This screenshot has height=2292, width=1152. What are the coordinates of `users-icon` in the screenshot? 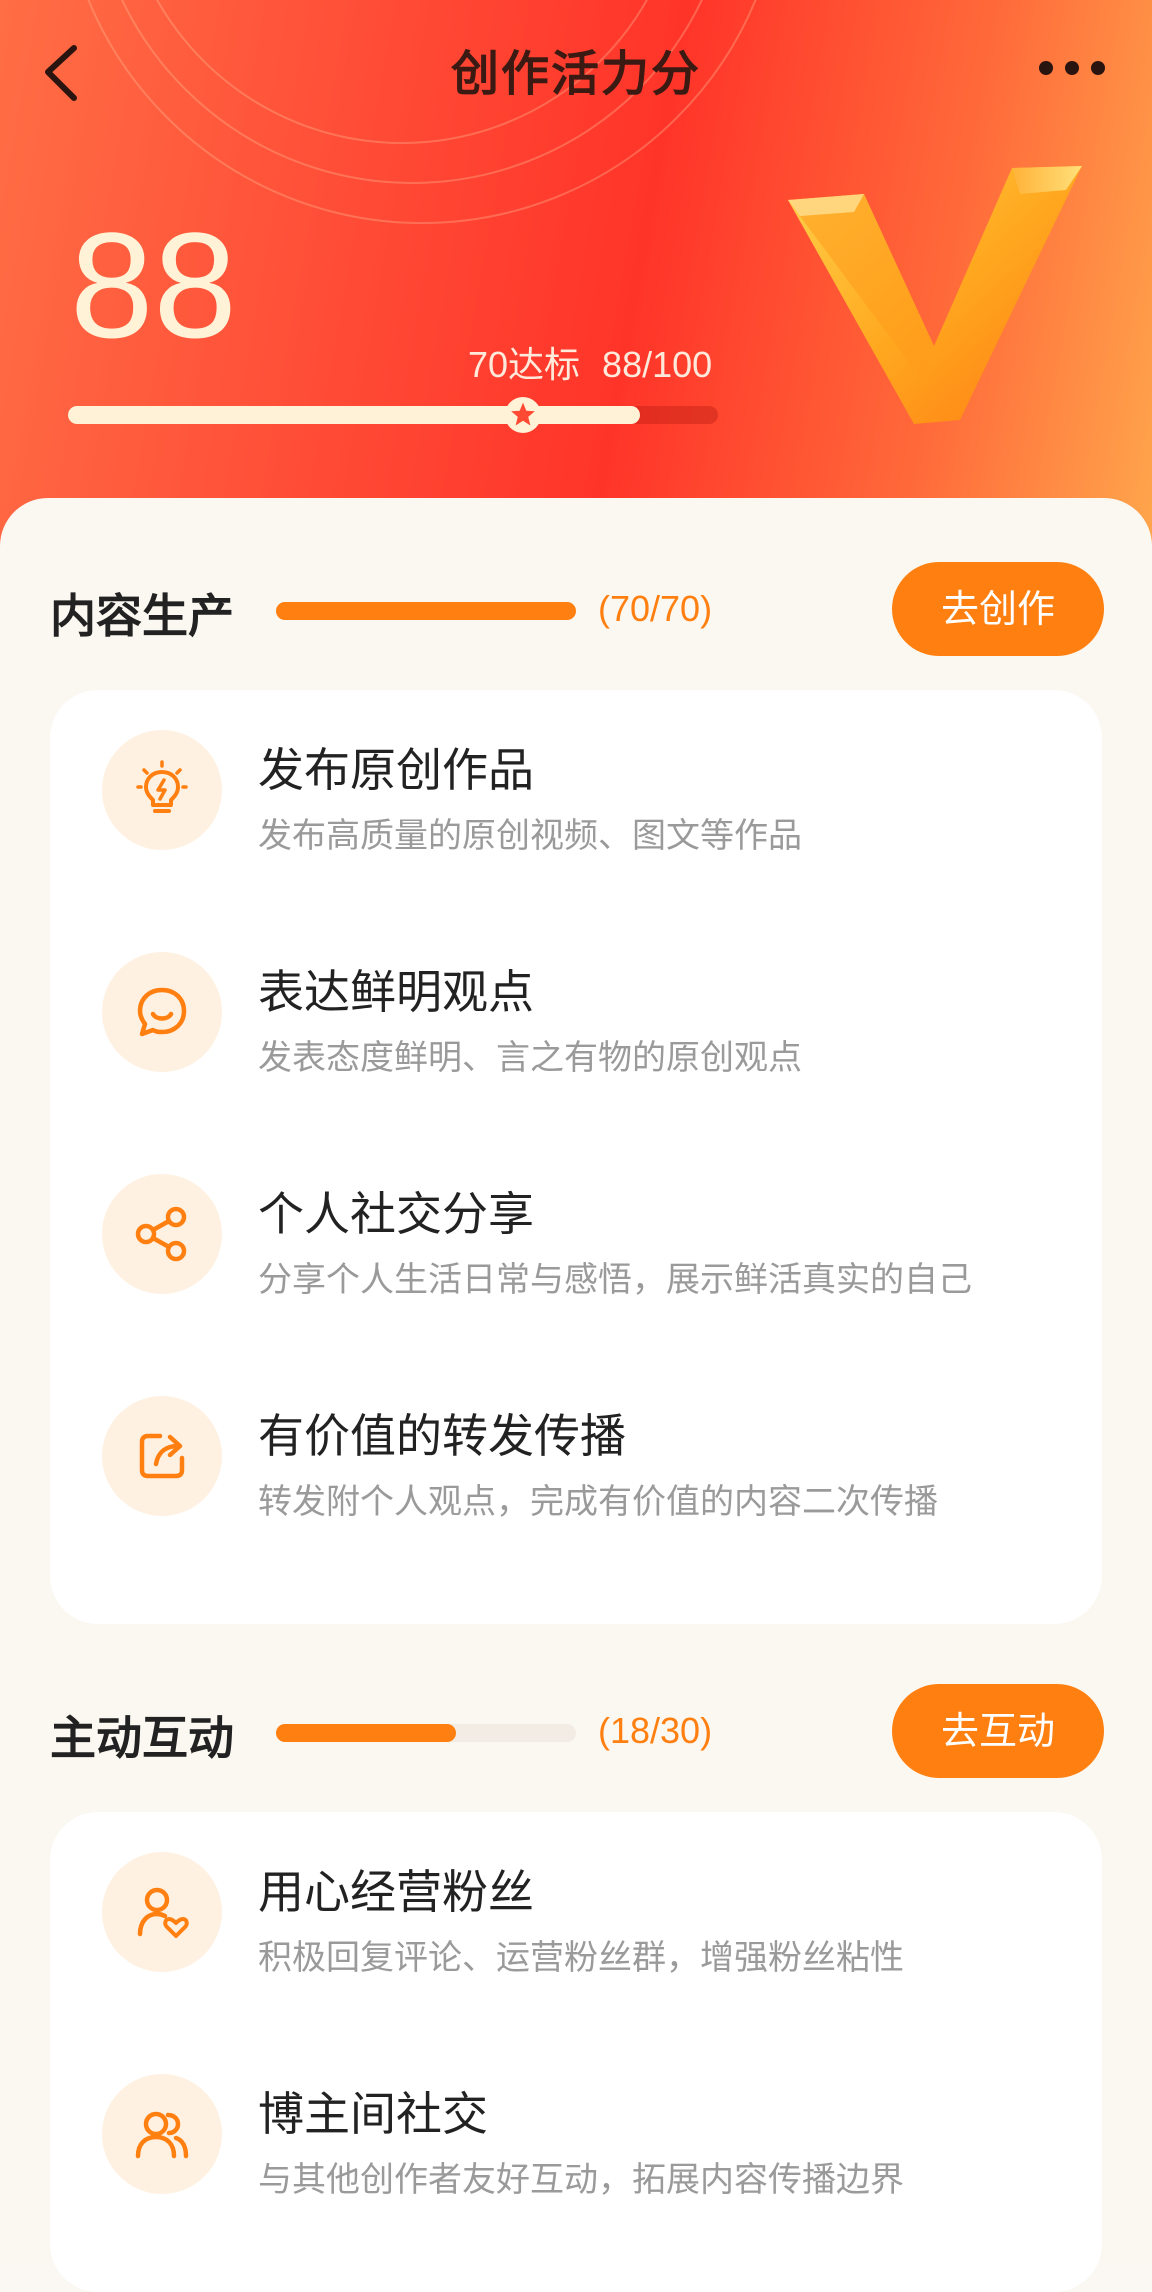 It's located at (162, 2135).